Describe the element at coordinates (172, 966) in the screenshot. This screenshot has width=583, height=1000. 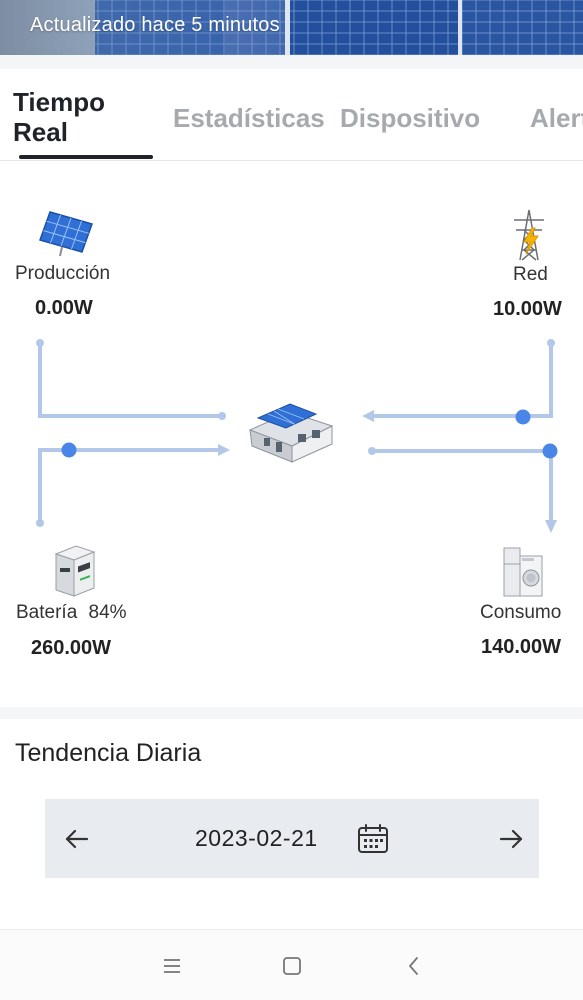
I see `menu-icon` at that location.